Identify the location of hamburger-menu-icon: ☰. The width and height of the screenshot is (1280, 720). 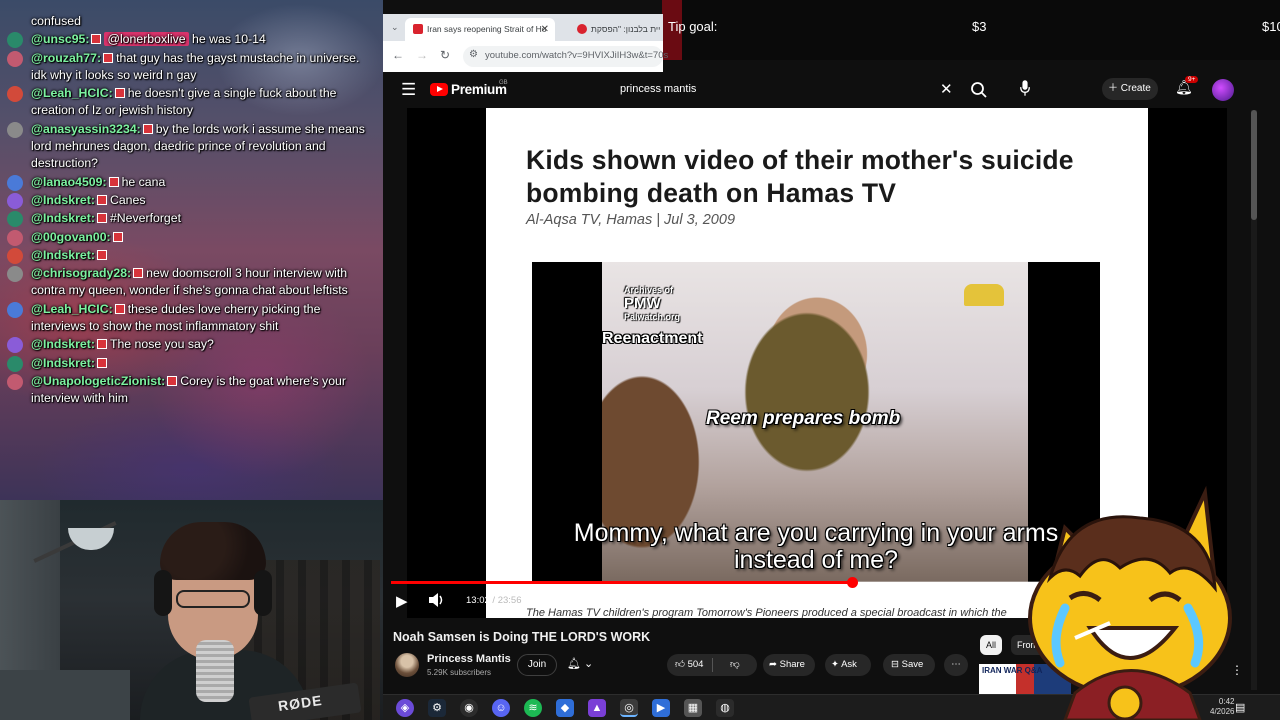
(408, 90).